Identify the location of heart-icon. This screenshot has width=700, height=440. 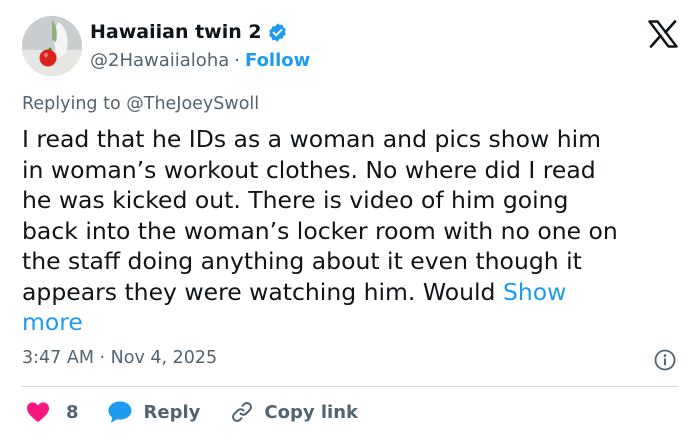
(38, 412).